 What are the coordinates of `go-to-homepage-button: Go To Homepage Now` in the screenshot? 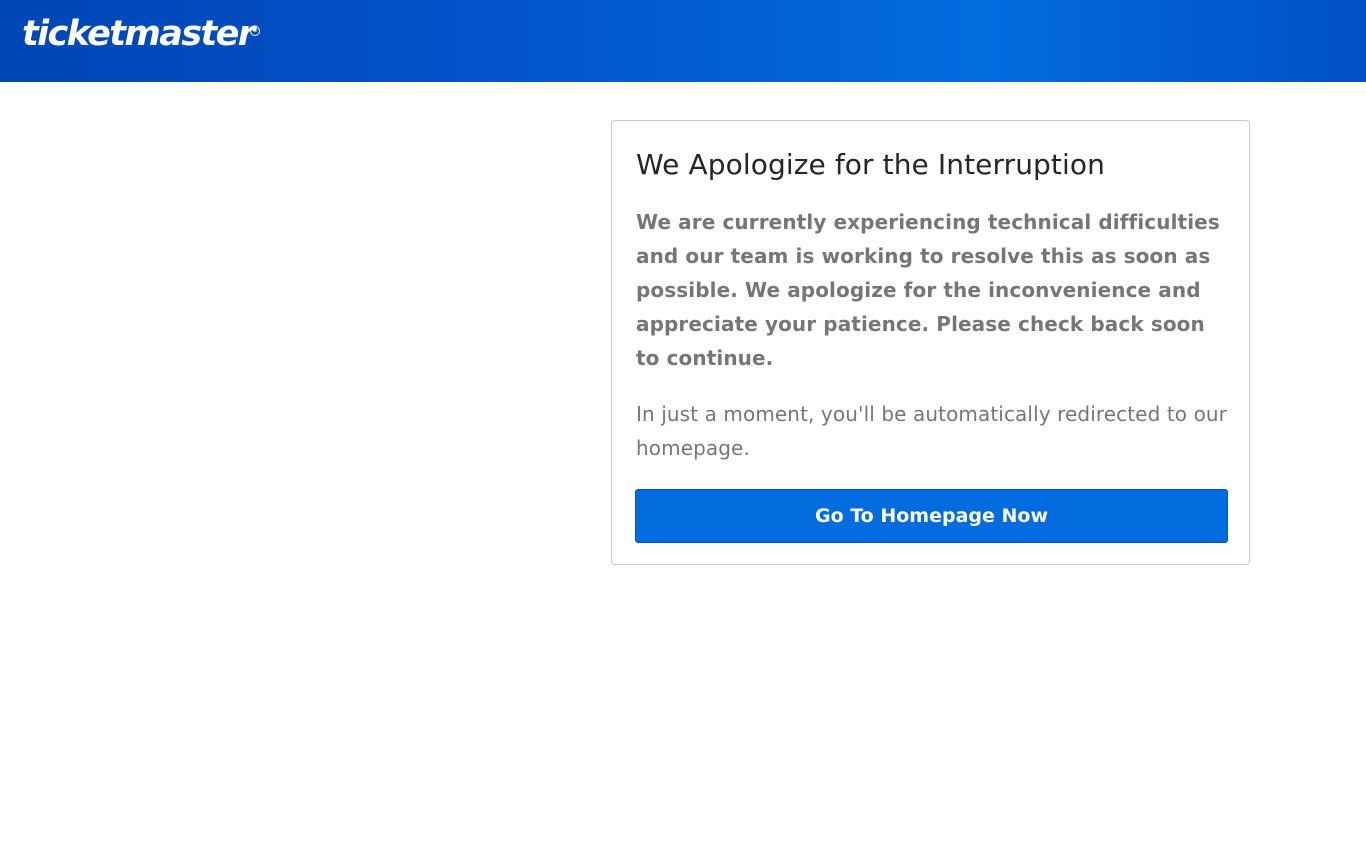 It's located at (931, 516).